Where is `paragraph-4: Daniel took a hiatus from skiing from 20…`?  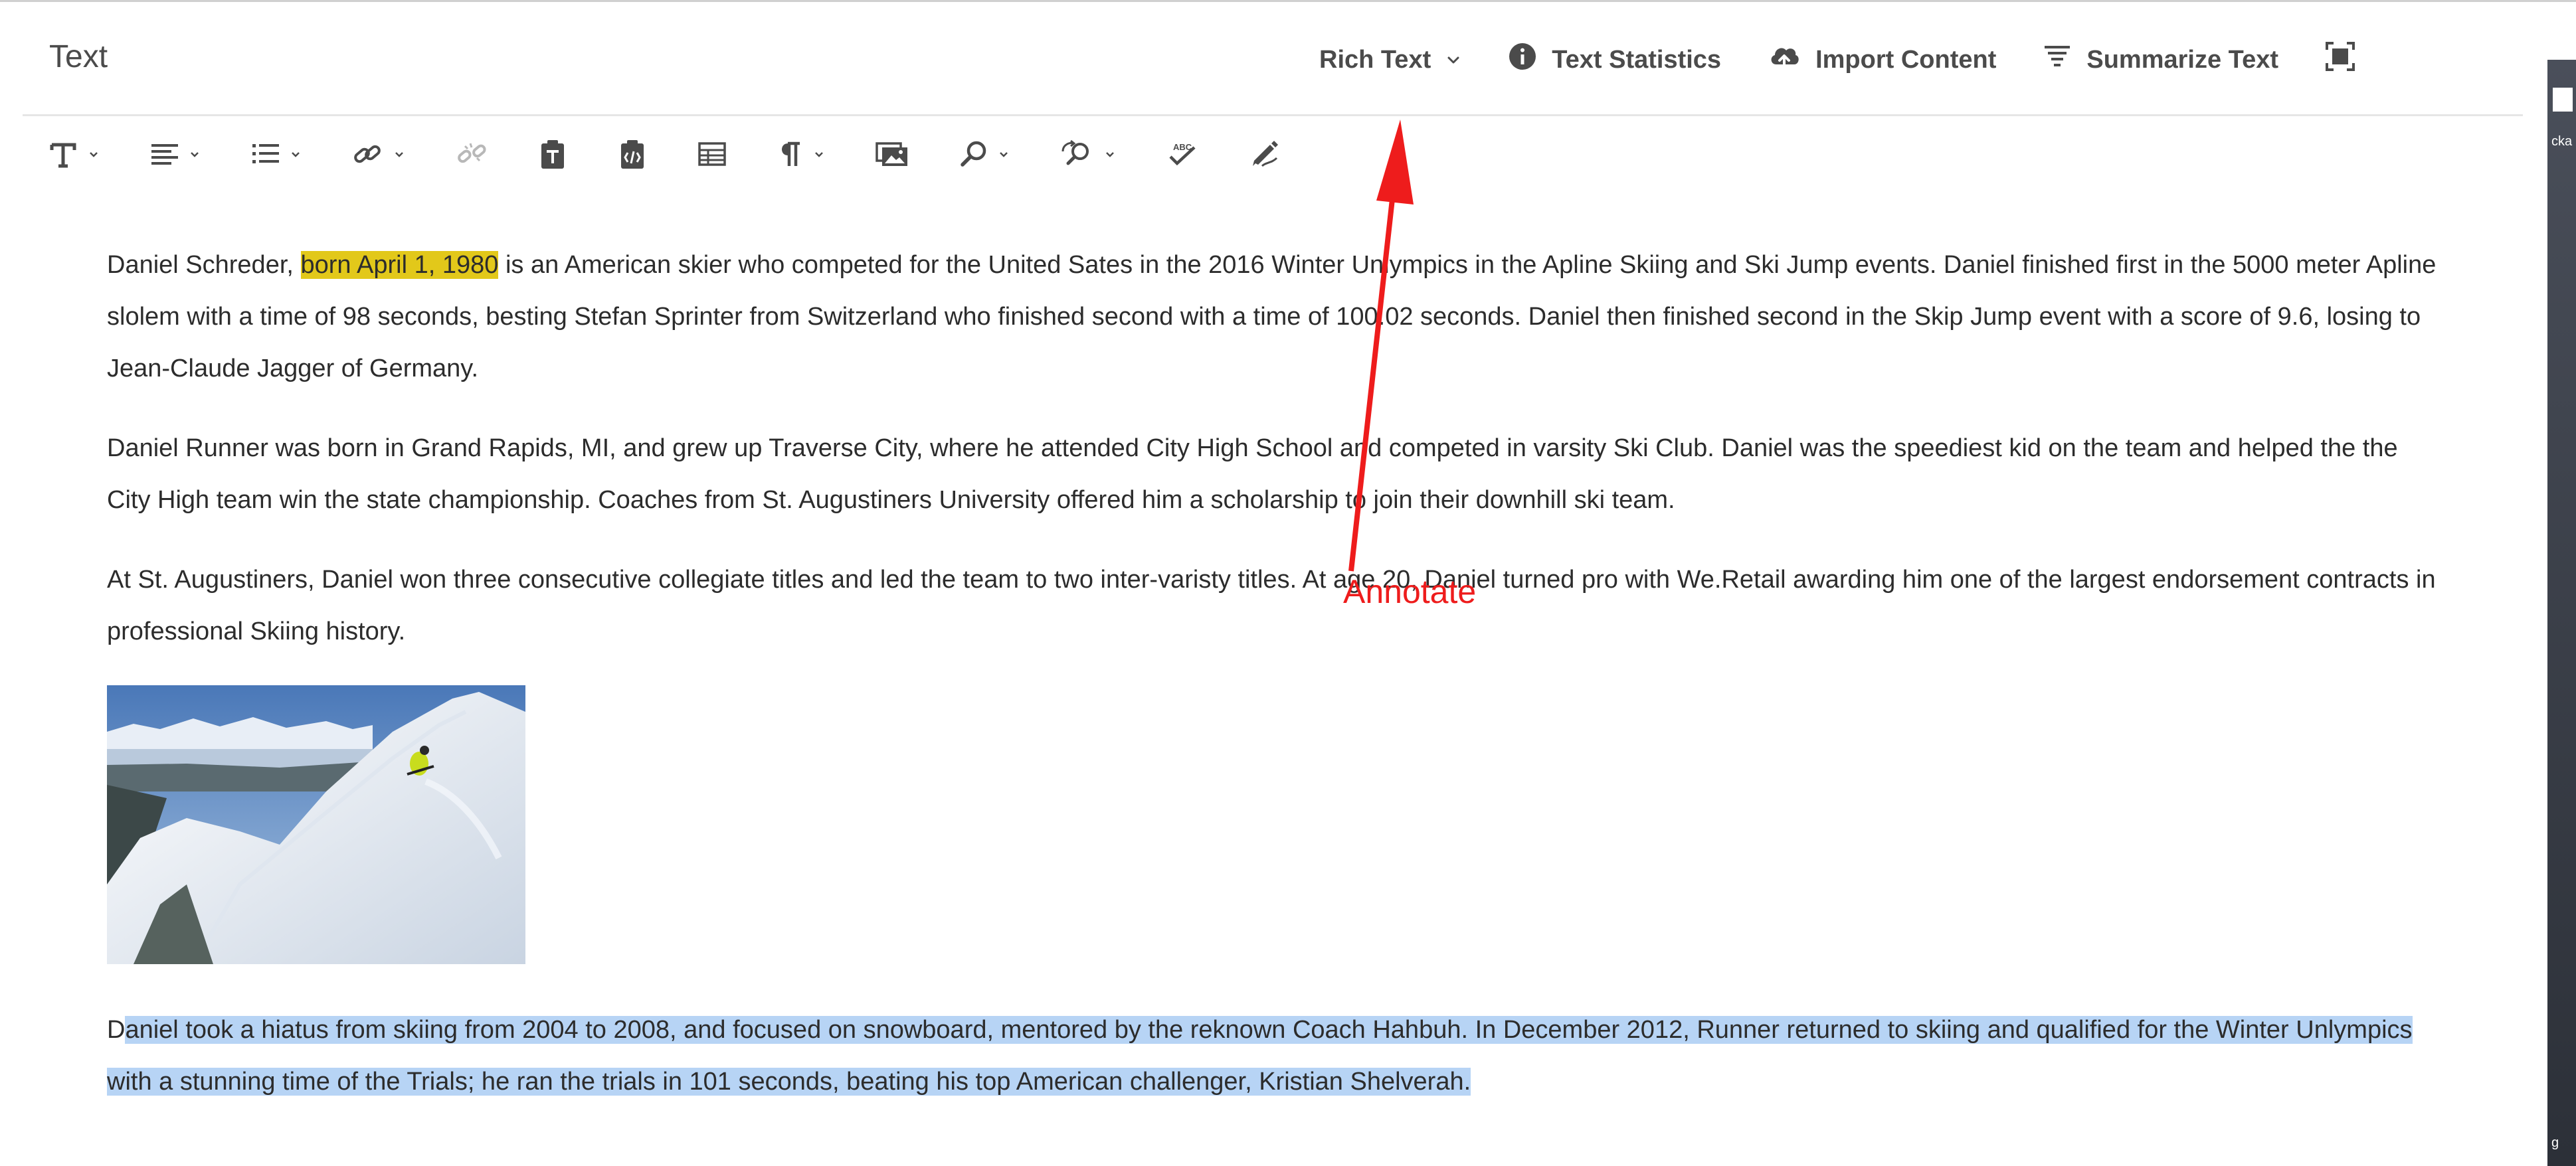 paragraph-4: Daniel took a hiatus from skiing from 20… is located at coordinates (1276, 1056).